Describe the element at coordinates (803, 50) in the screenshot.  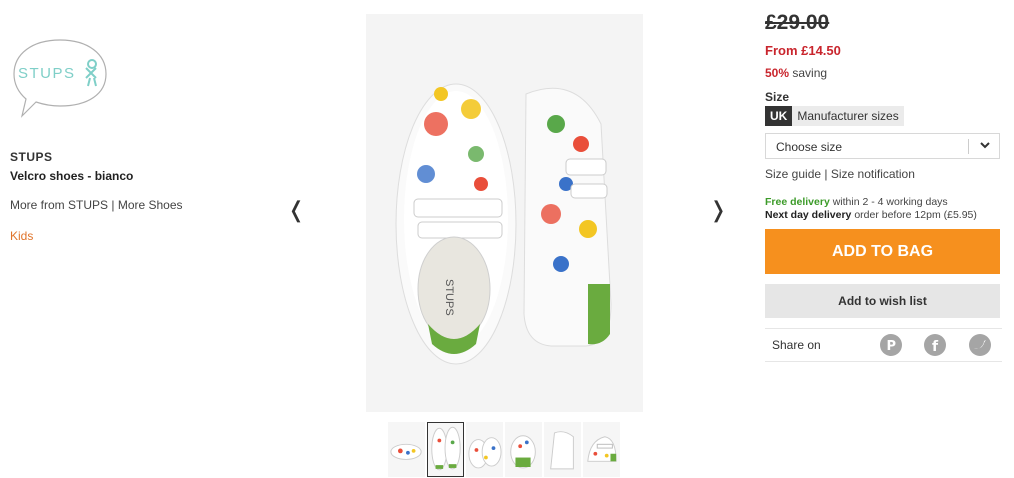
I see `sale-price: From £14.50` at that location.